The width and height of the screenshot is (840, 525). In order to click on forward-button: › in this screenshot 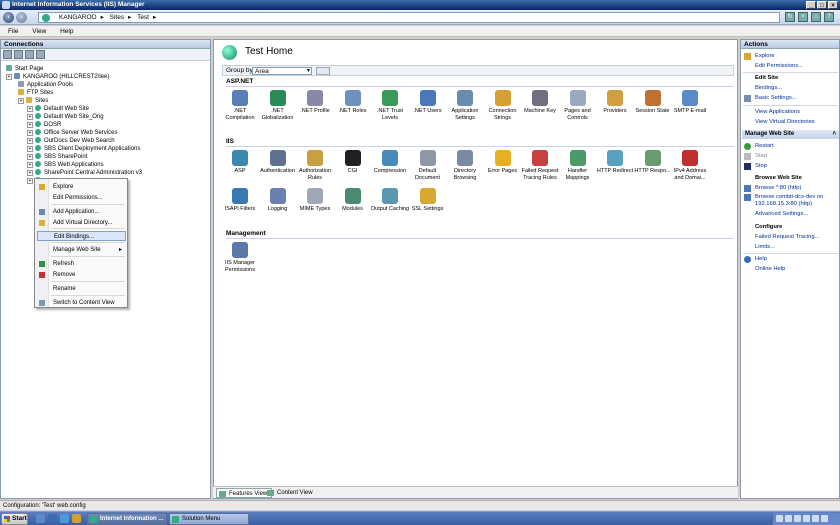, I will do `click(21, 17)`.